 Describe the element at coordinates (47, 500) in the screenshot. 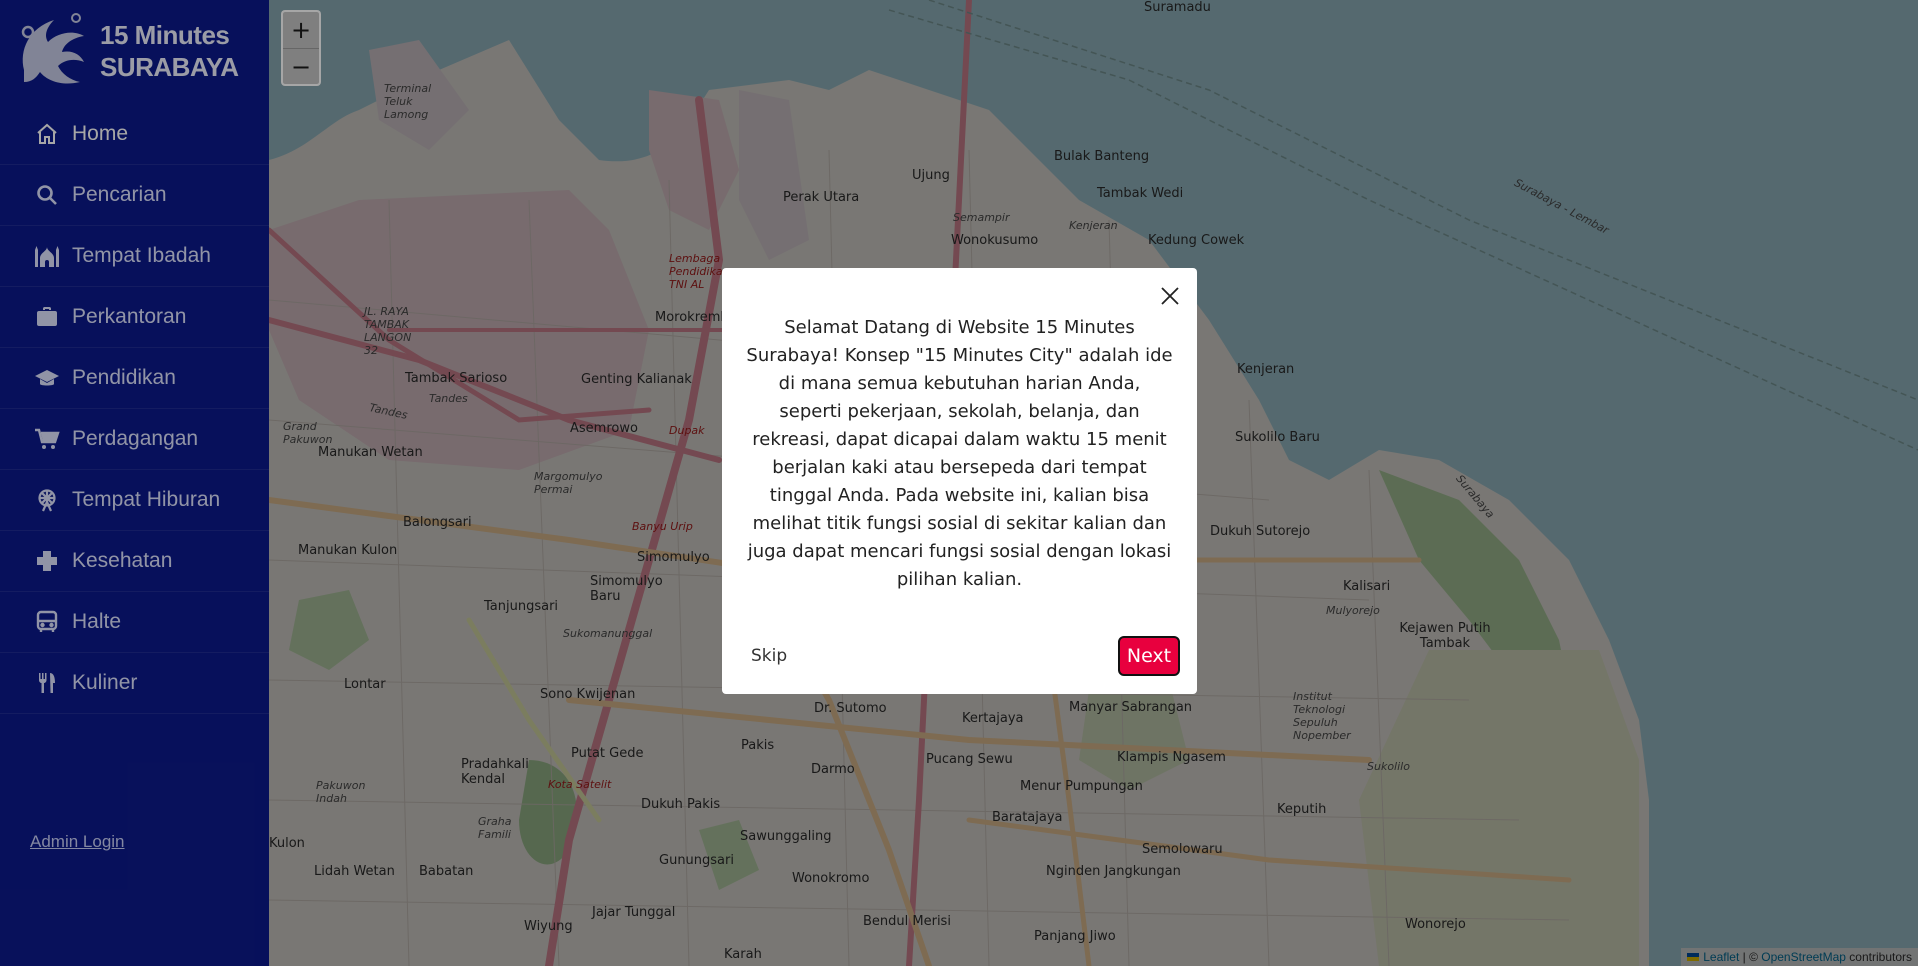

I see `ferris-wheel-icon` at that location.